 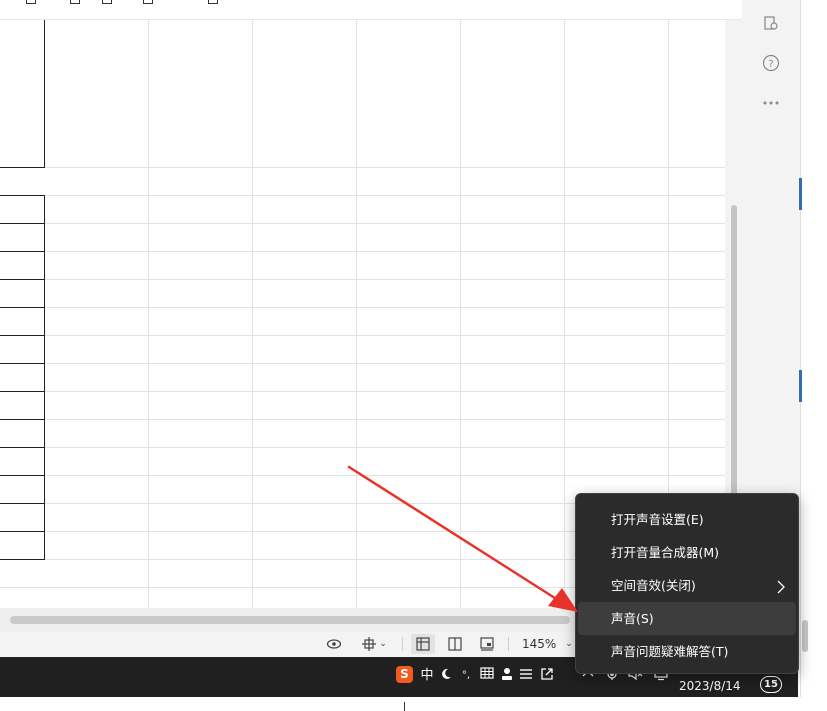 I want to click on menu-item-troubleshoot-sound: 声音问题疑难解答(T), so click(x=687, y=651).